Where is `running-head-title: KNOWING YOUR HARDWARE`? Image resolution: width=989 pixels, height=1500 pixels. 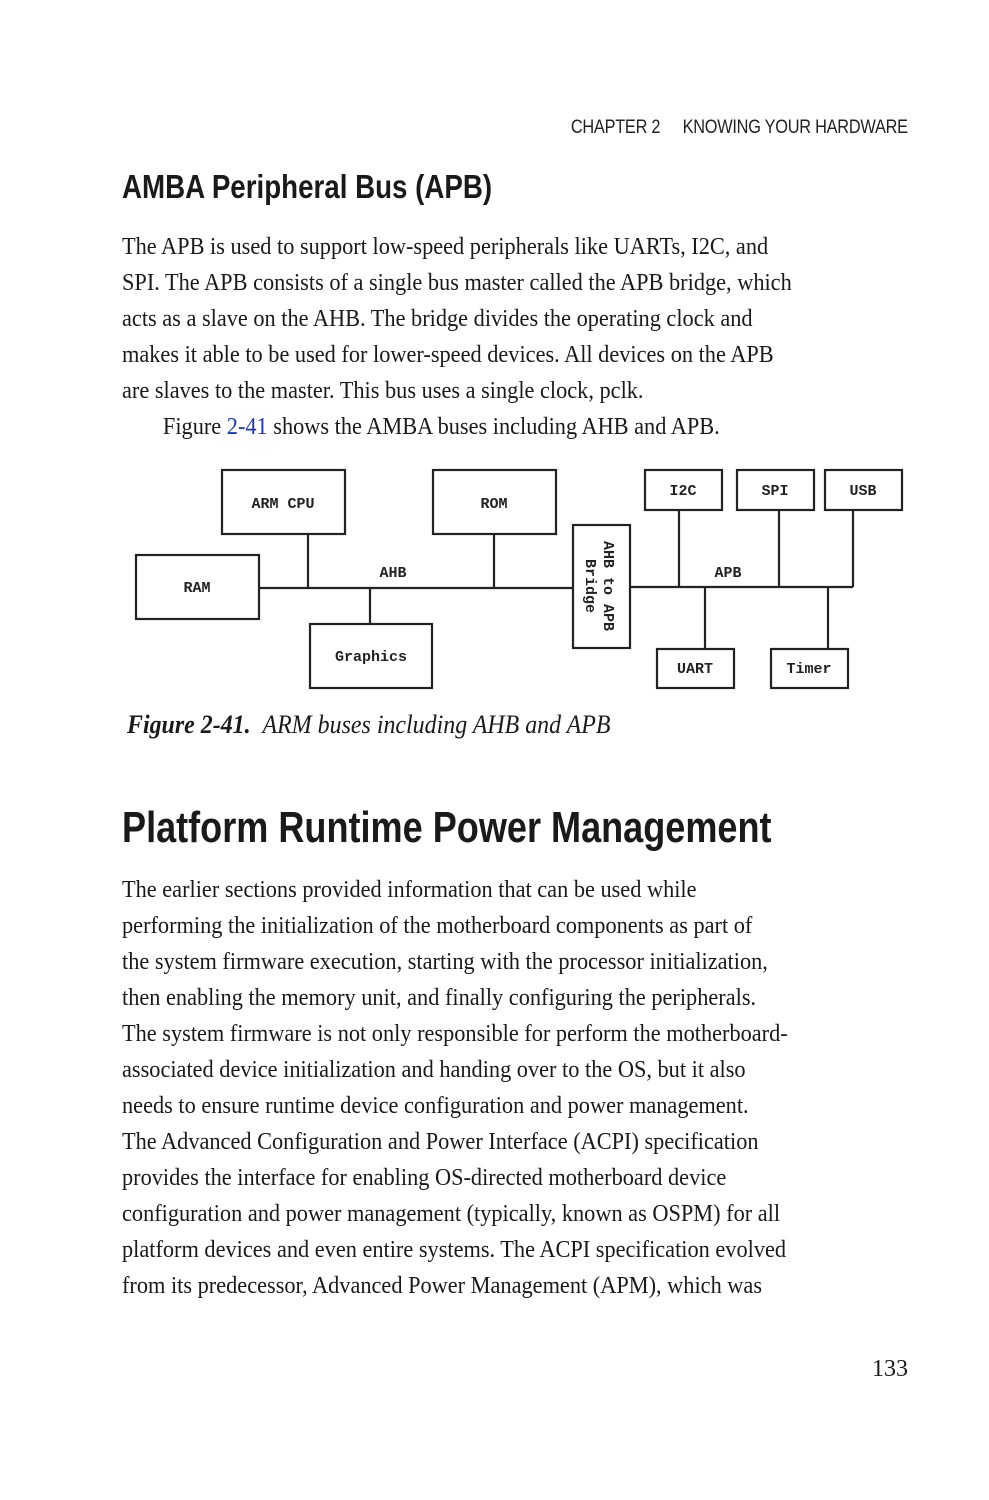 running-head-title: KNOWING YOUR HARDWARE is located at coordinates (795, 127).